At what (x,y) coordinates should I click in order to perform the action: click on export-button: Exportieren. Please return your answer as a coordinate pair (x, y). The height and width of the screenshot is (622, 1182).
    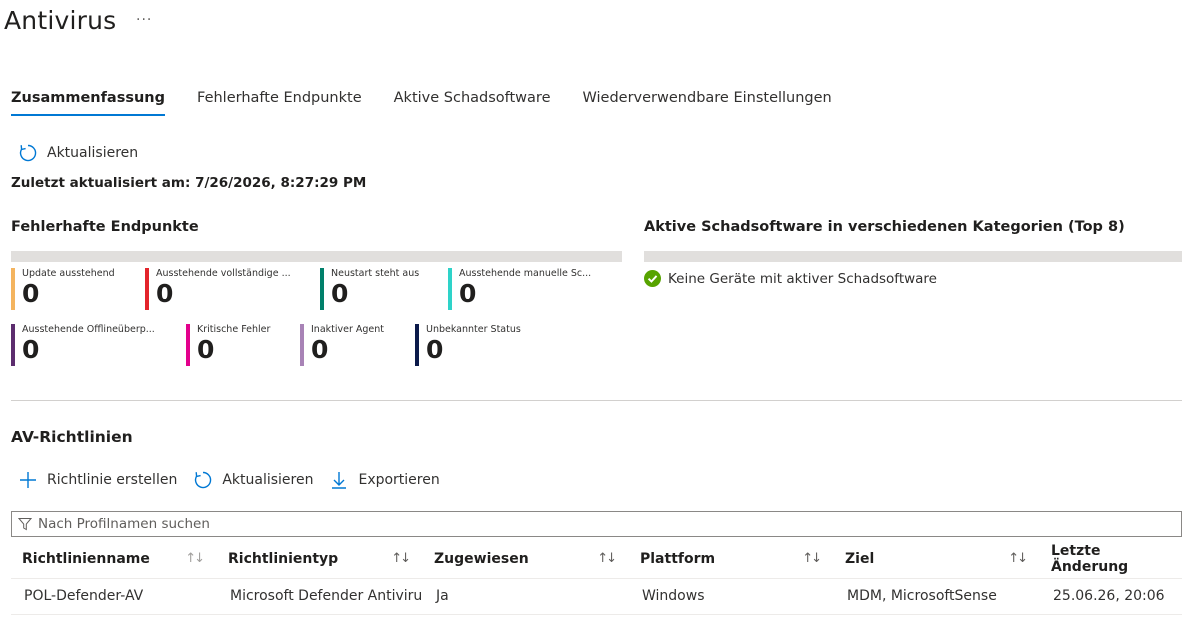
    Looking at the image, I should click on (384, 480).